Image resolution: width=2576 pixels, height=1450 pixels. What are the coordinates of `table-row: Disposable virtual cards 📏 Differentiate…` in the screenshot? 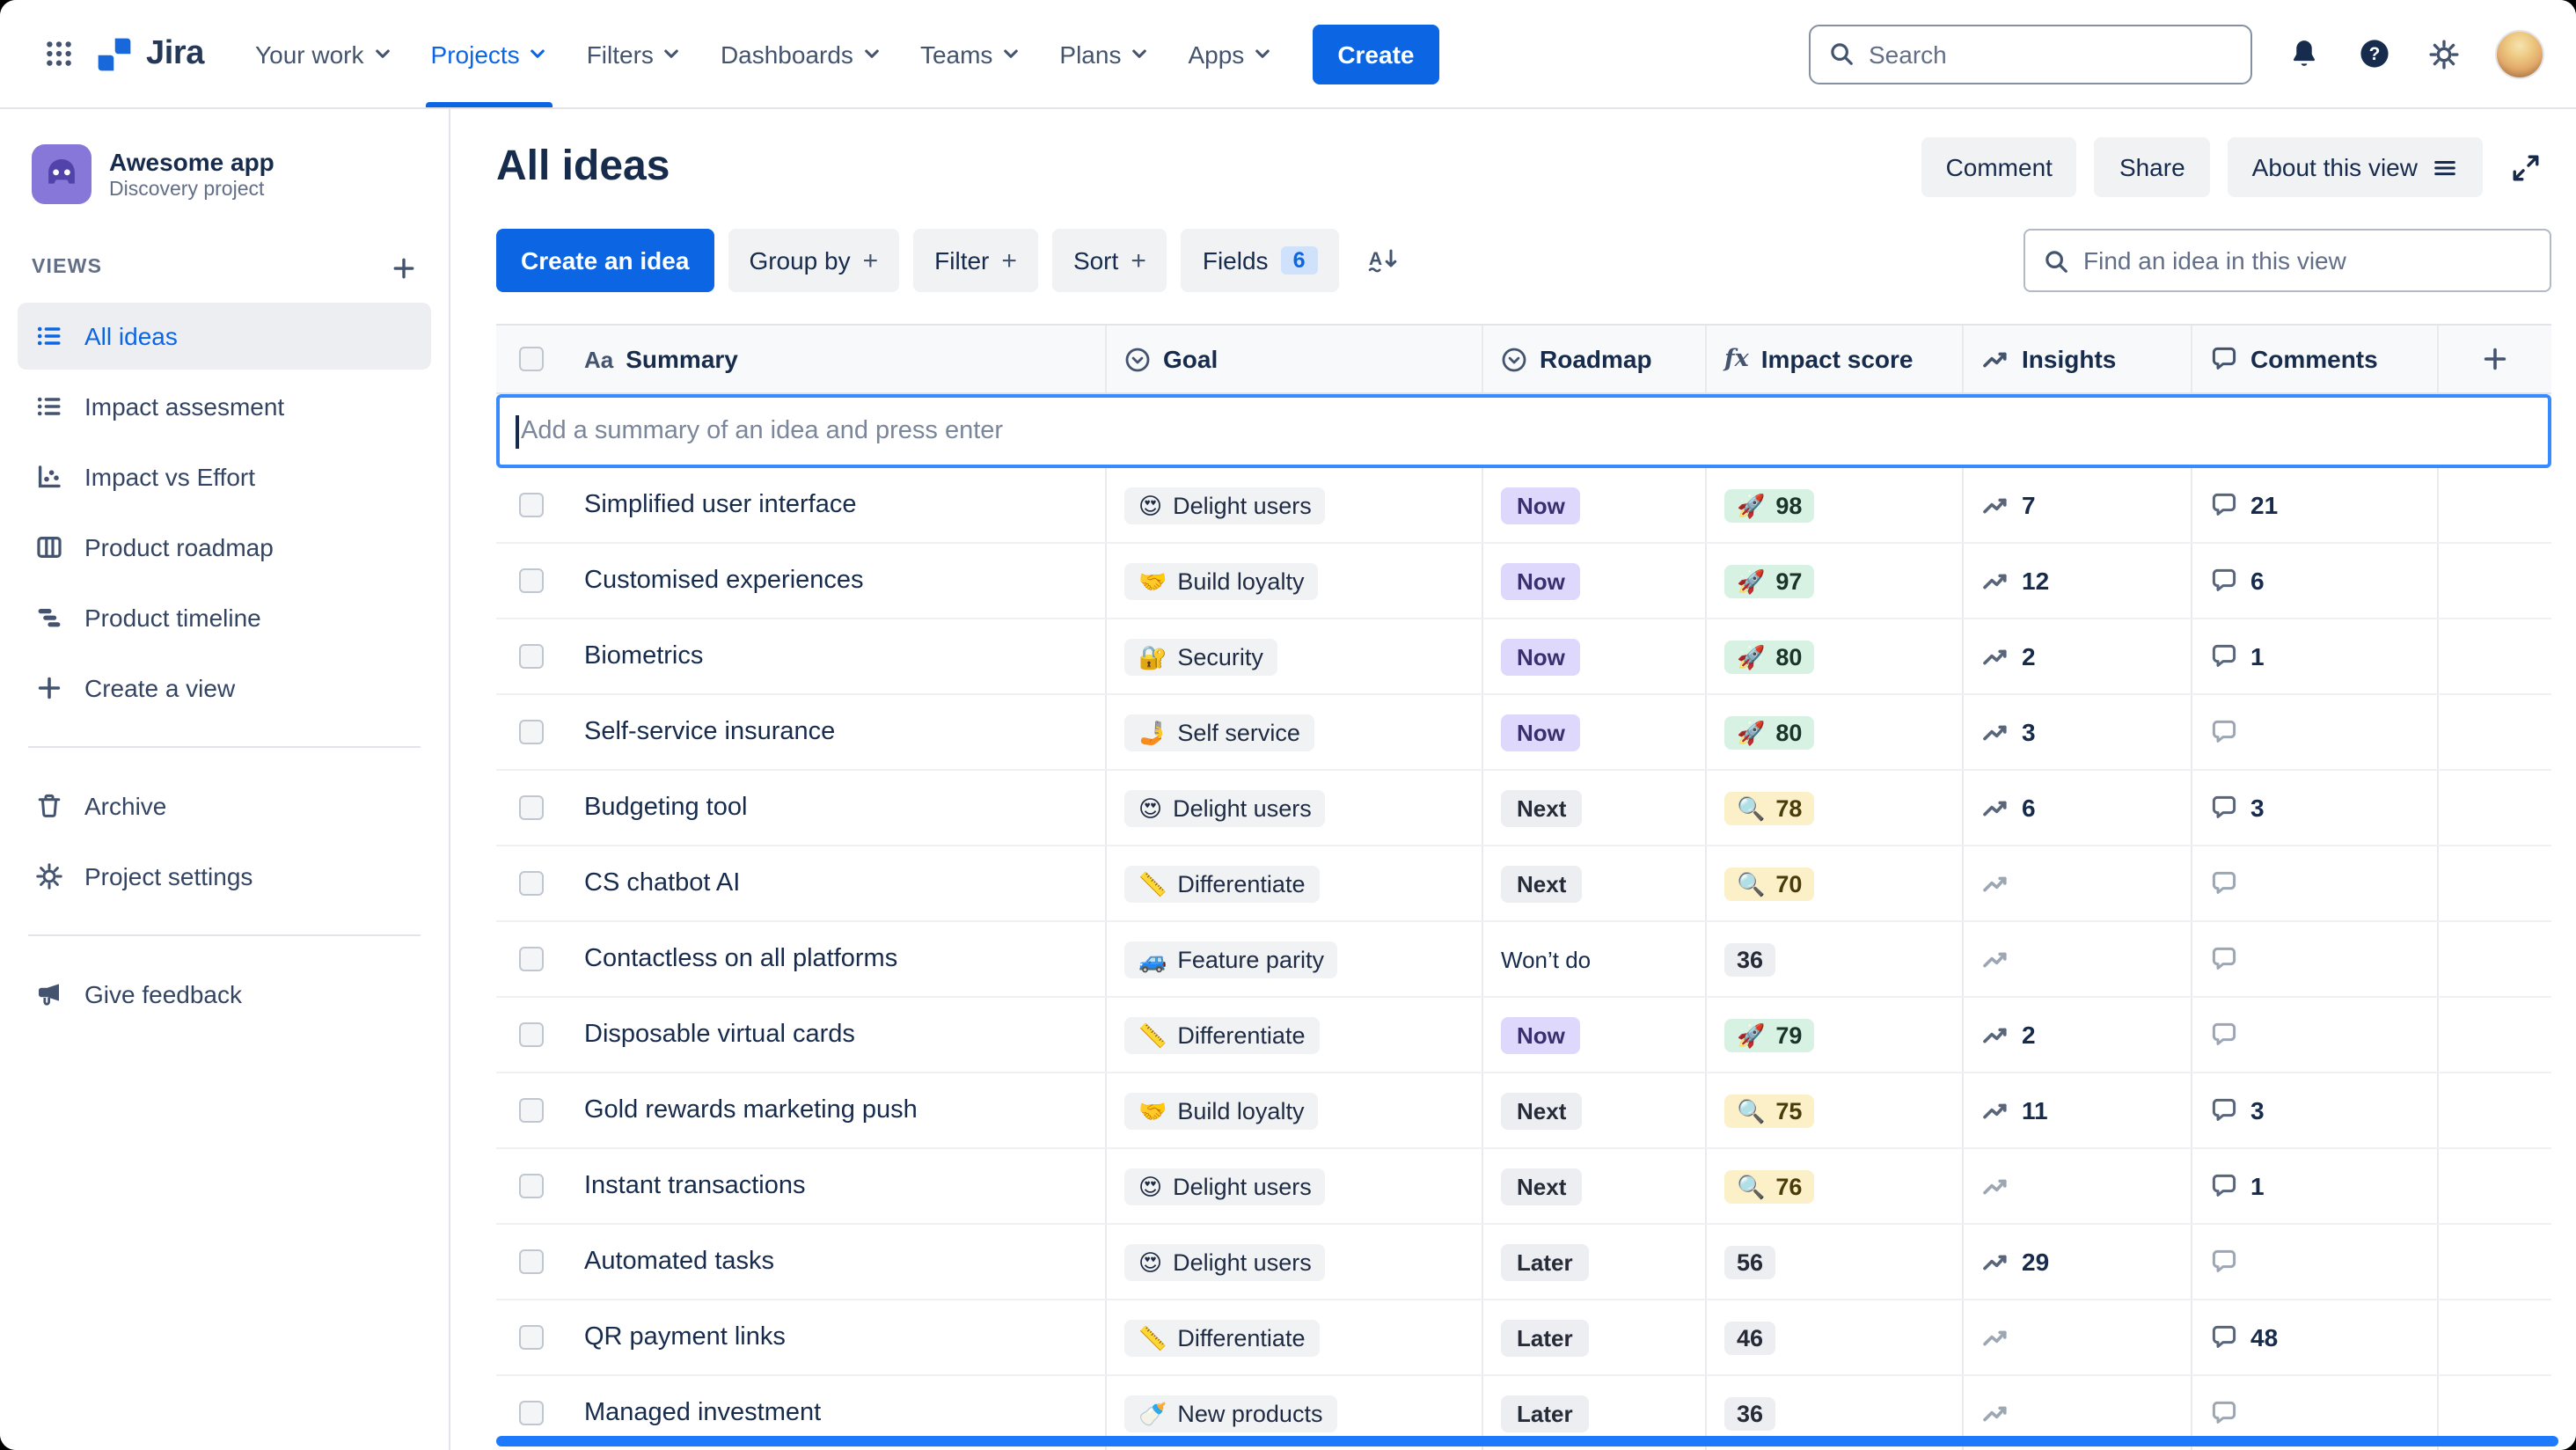 It's located at (1523, 1035).